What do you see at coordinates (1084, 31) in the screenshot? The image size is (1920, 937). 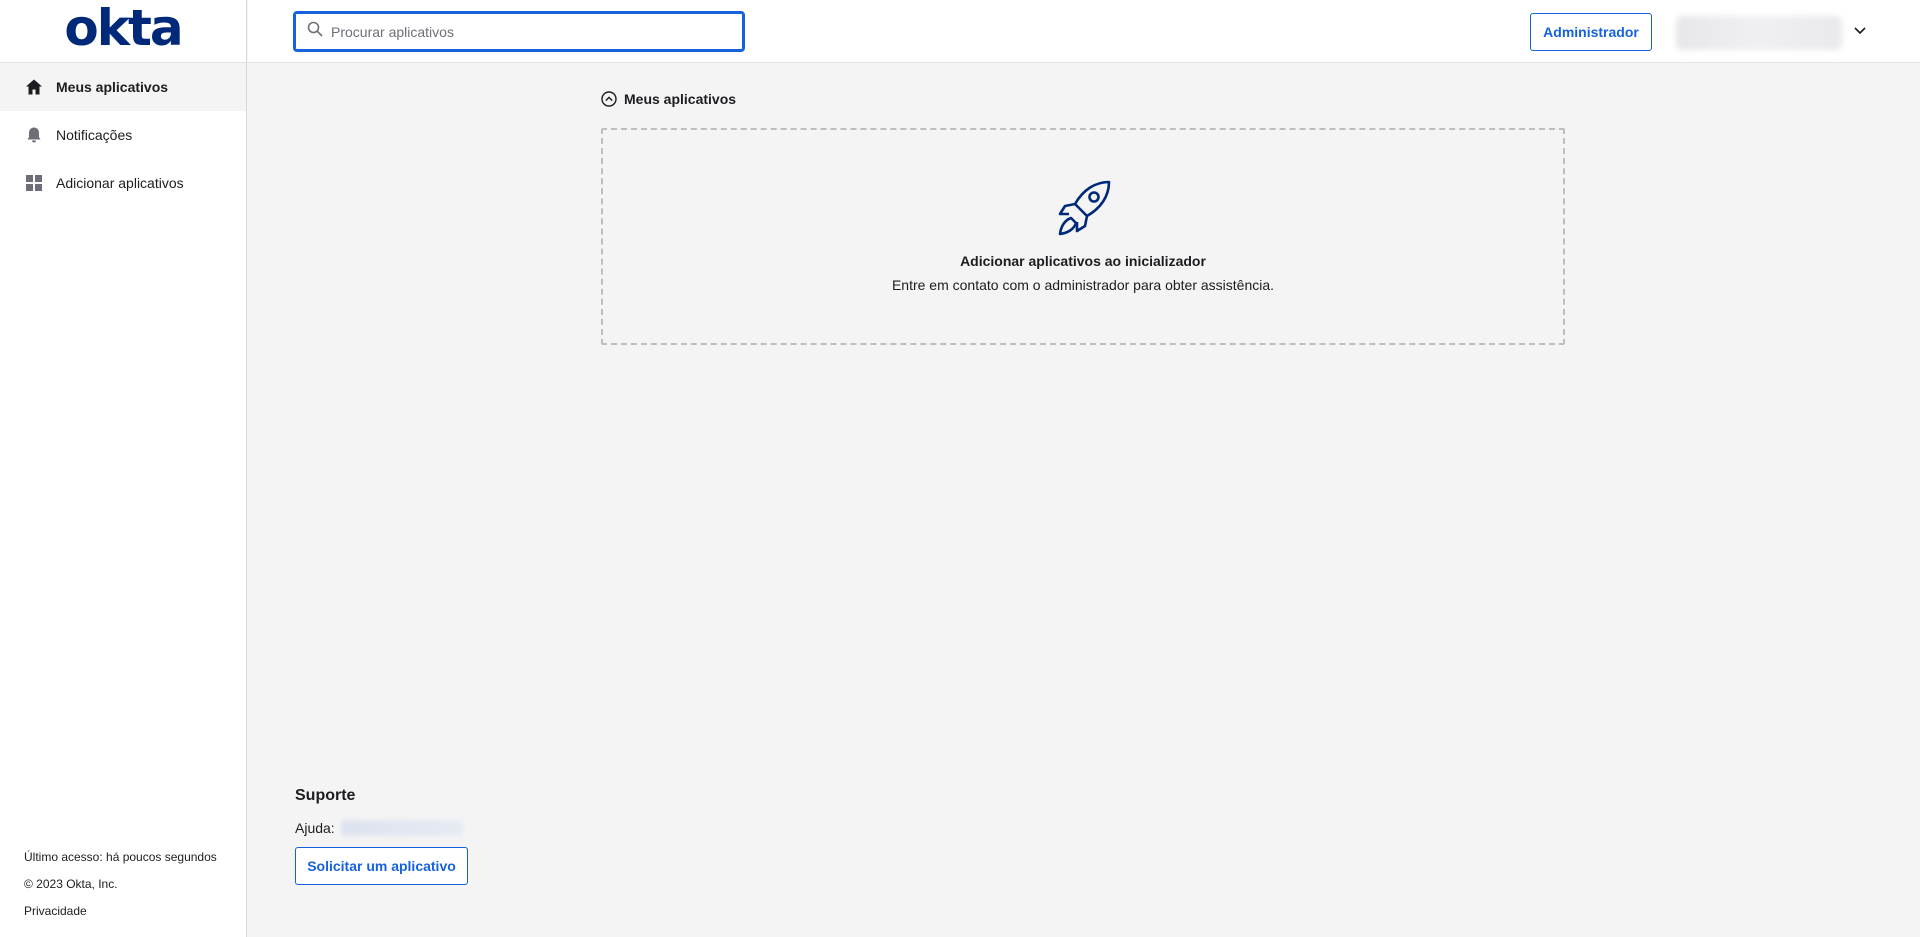 I see `topbar: Administrador` at bounding box center [1084, 31].